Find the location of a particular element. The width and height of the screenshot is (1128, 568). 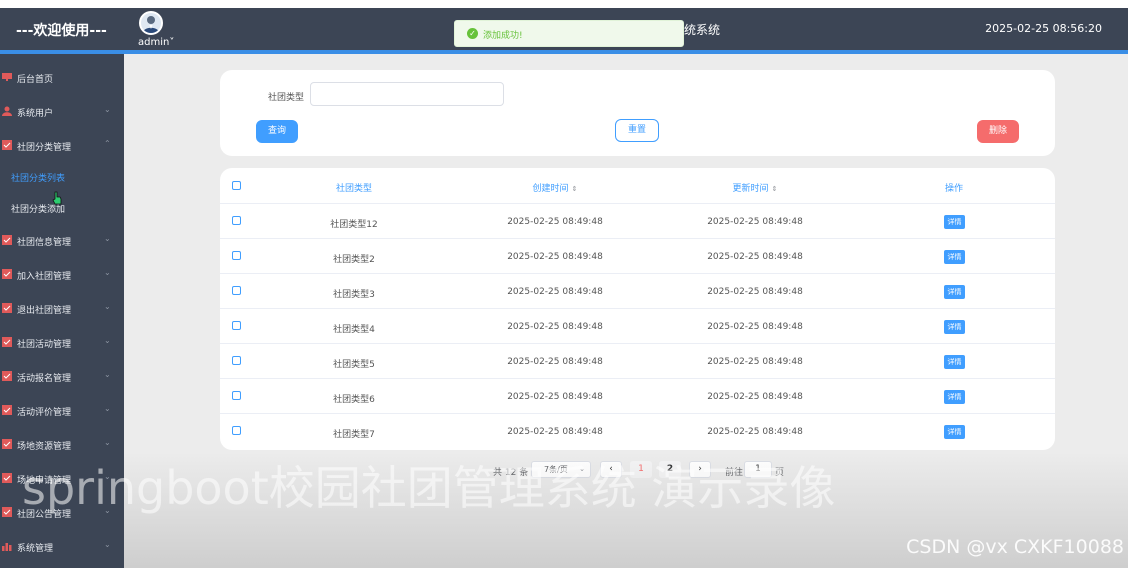

sidebar-item-quit-club: 退出社团管理 ⌄ is located at coordinates (62, 309).